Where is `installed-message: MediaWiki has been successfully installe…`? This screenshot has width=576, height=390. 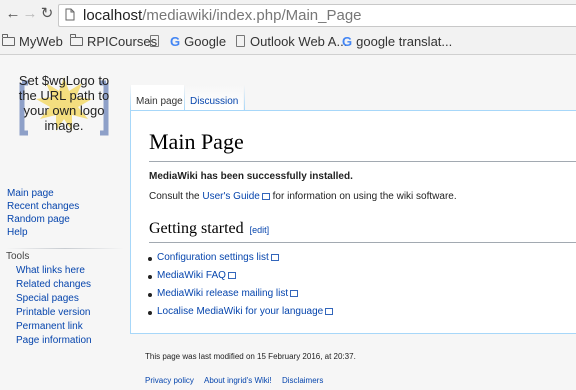
installed-message: MediaWiki has been successfully installe… is located at coordinates (251, 176).